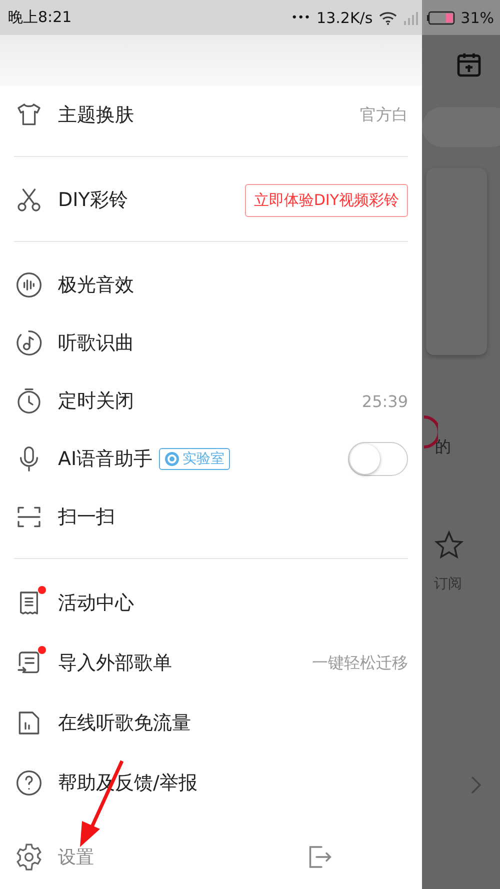 The height and width of the screenshot is (889, 500). I want to click on menu-item-label: 在线听歌免流量, so click(124, 723).